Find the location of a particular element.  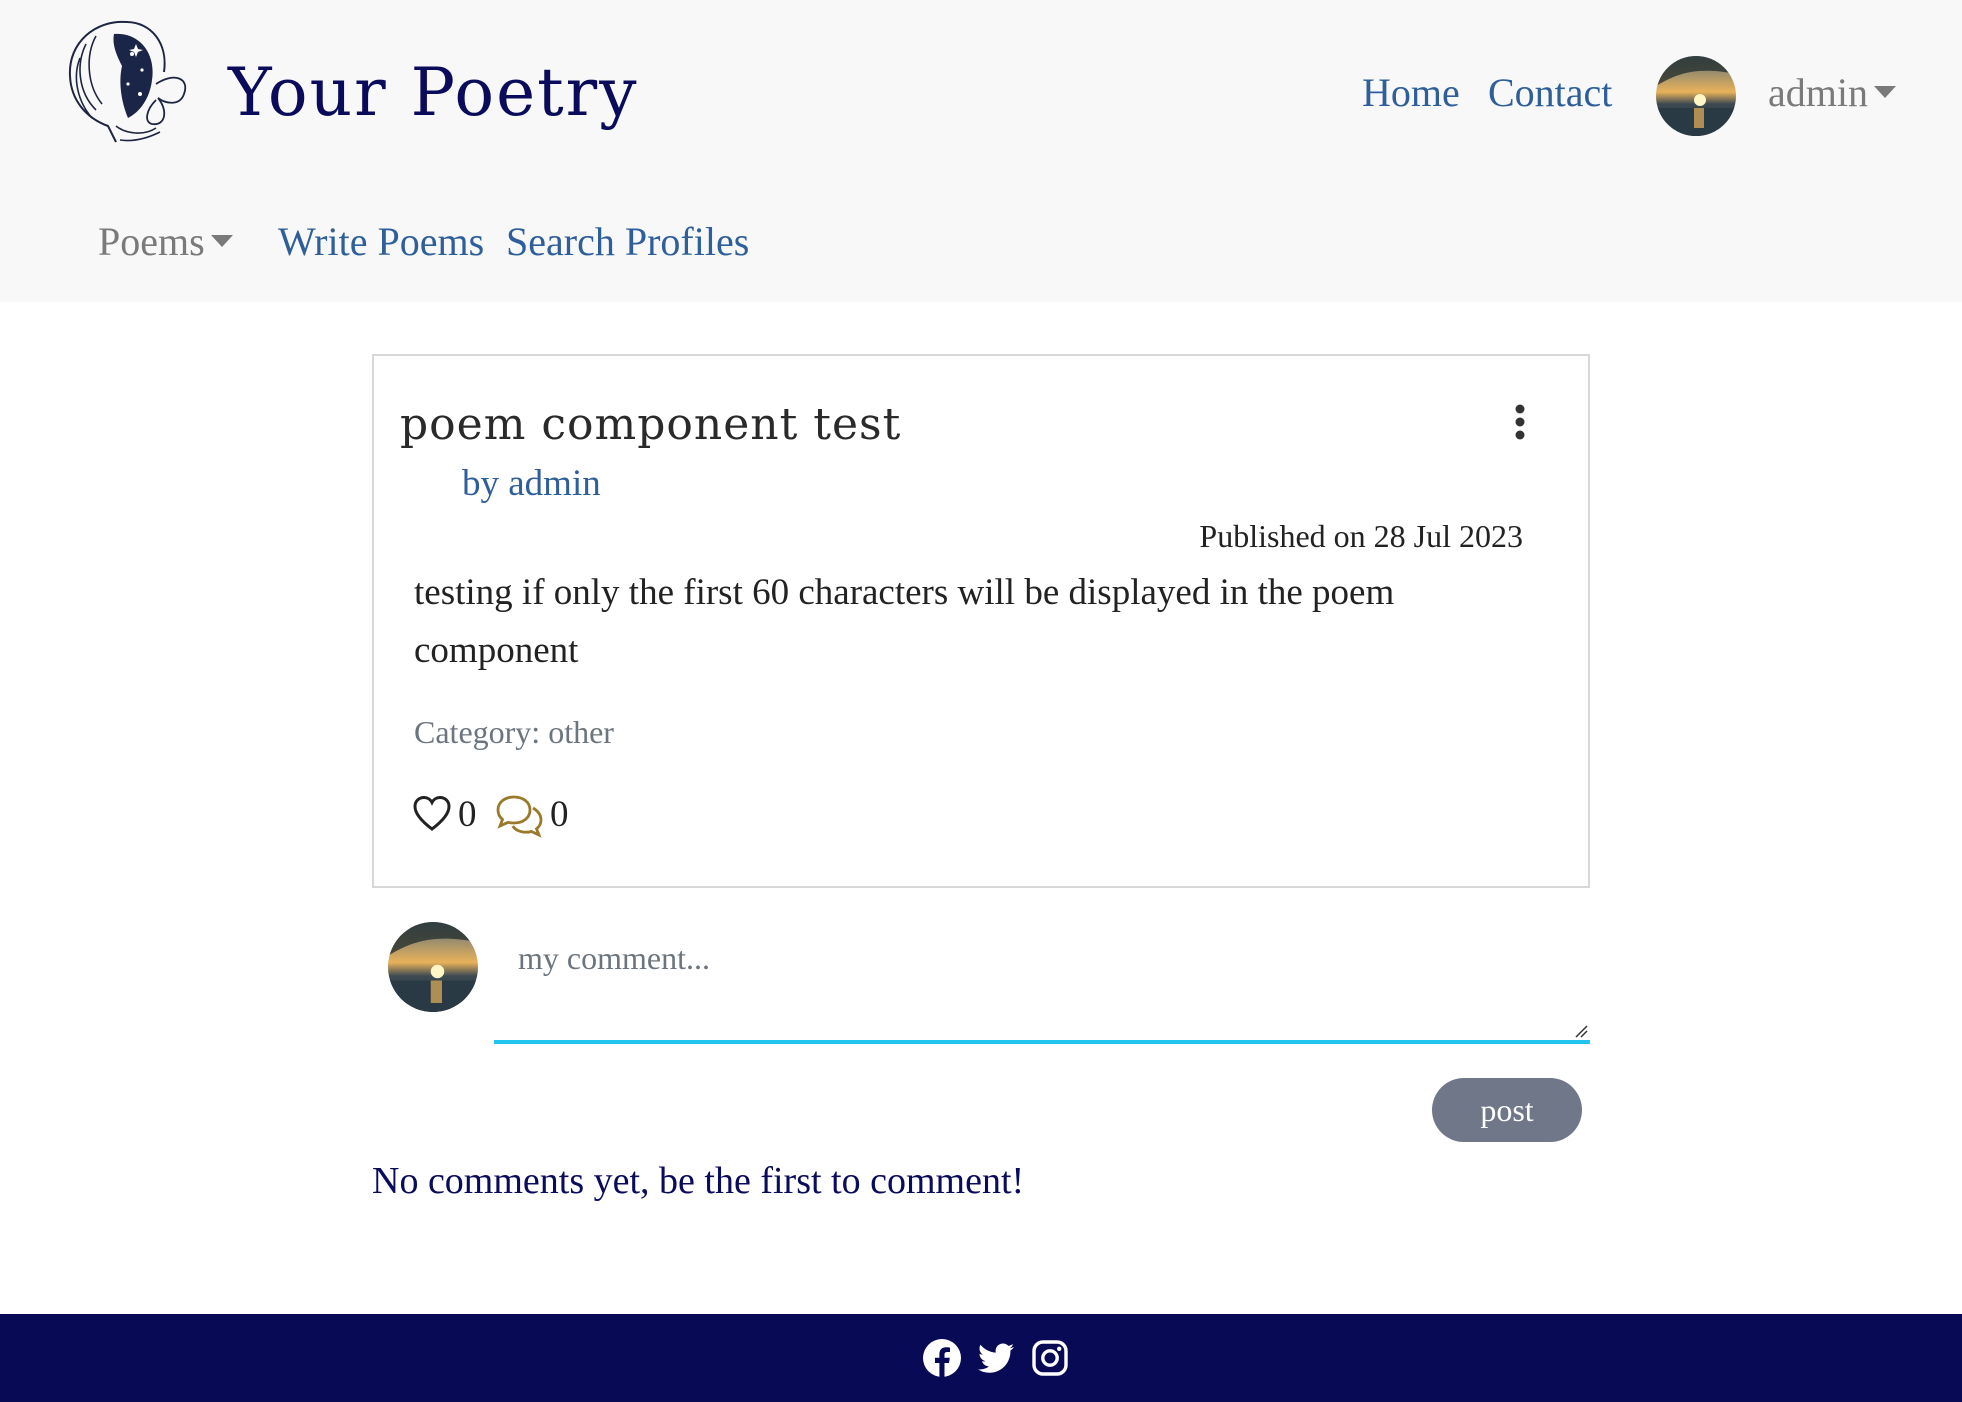

nav-poems-dropdown: Poems is located at coordinates (165, 242).